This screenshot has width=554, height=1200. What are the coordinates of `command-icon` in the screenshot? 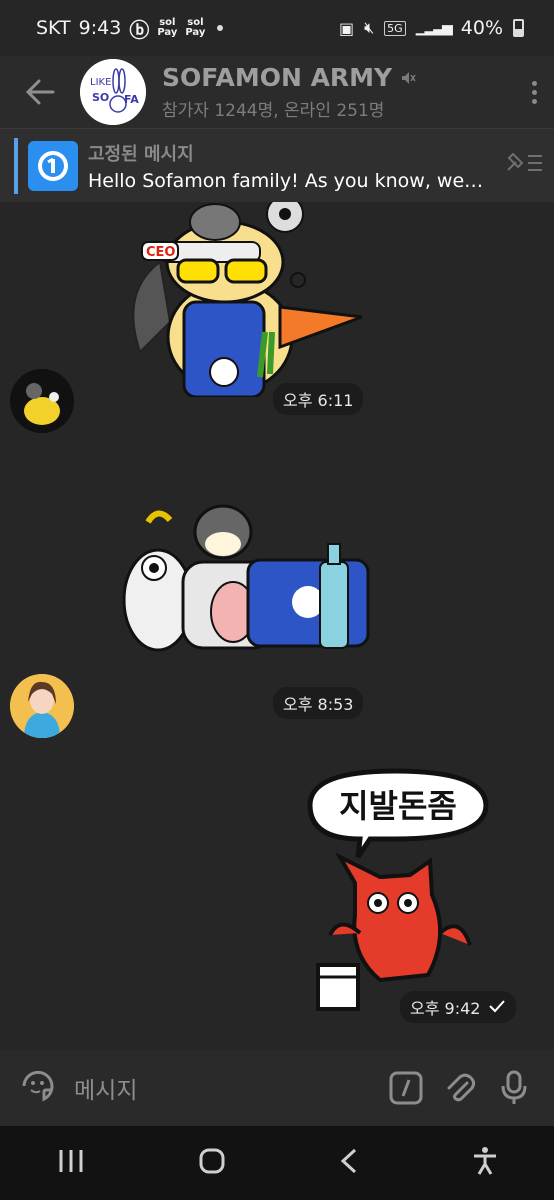 It's located at (406, 1088).